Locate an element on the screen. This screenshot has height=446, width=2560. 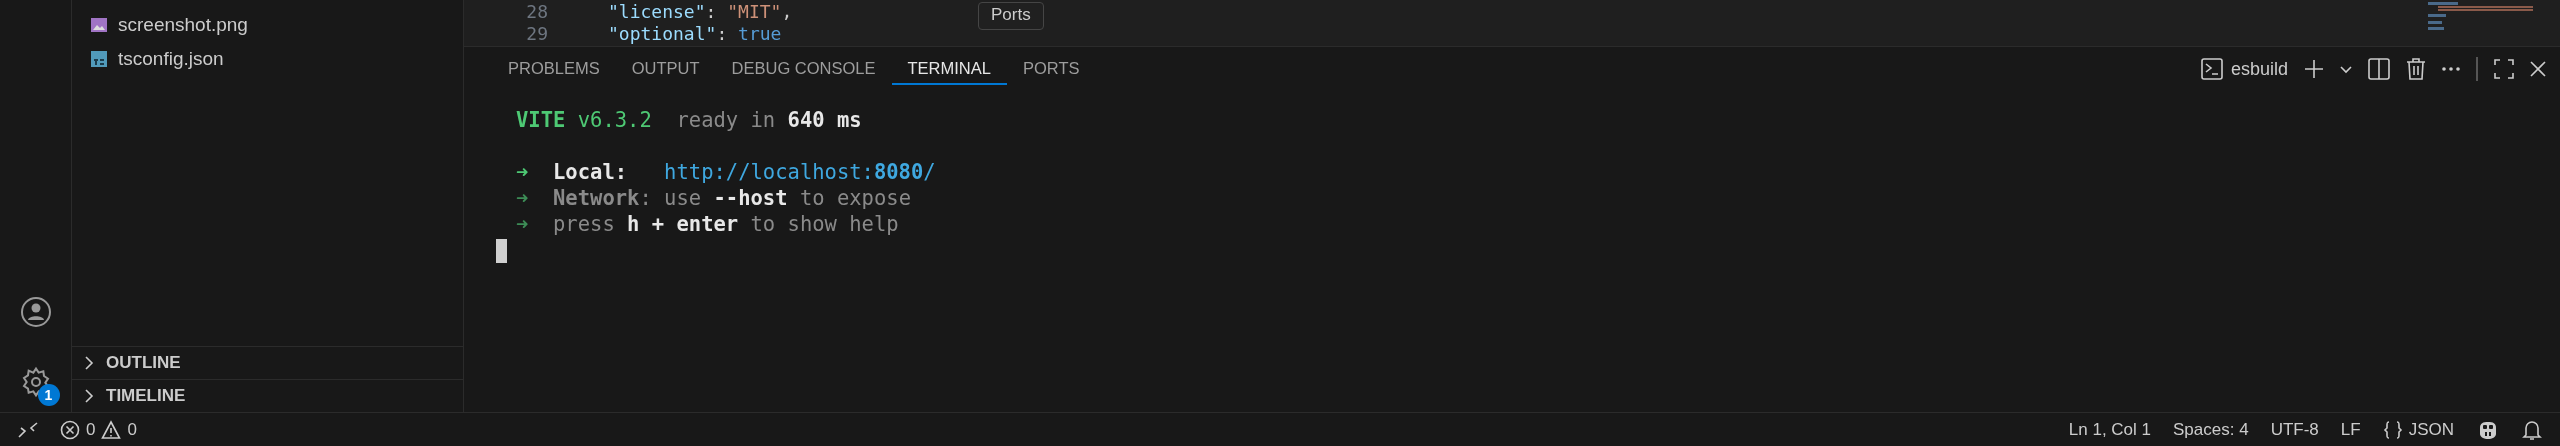
status-item: Spaces: 4 is located at coordinates (2211, 429).